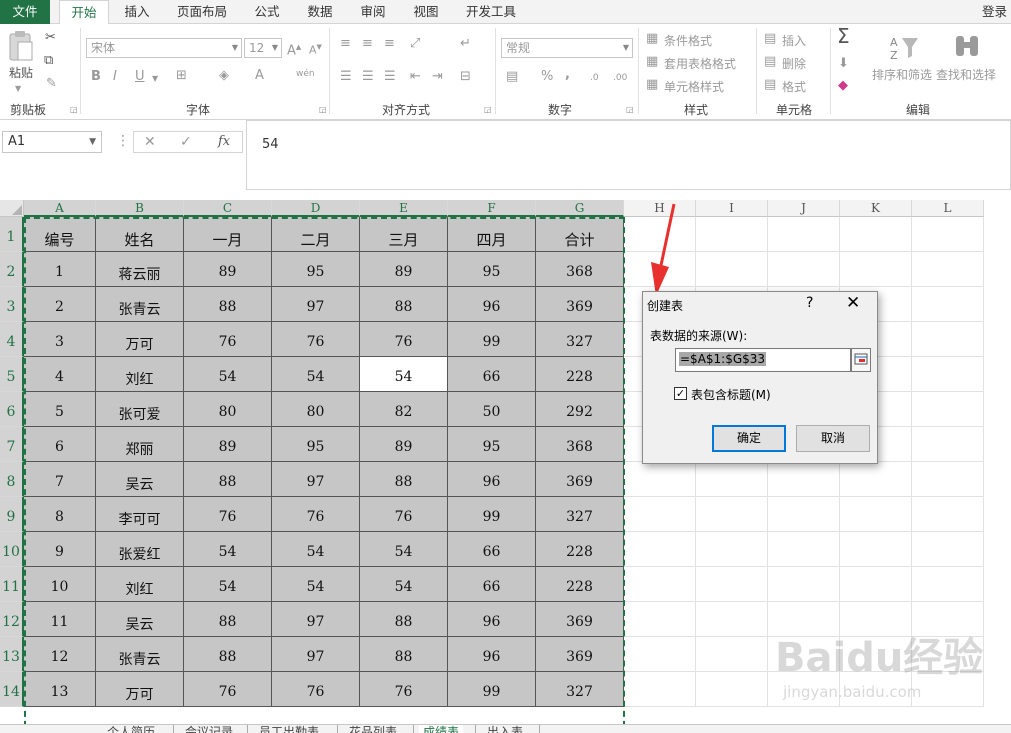 Image resolution: width=1011 pixels, height=733 pixels. Describe the element at coordinates (580, 234) in the screenshot. I see `header-cell: 合计` at that location.